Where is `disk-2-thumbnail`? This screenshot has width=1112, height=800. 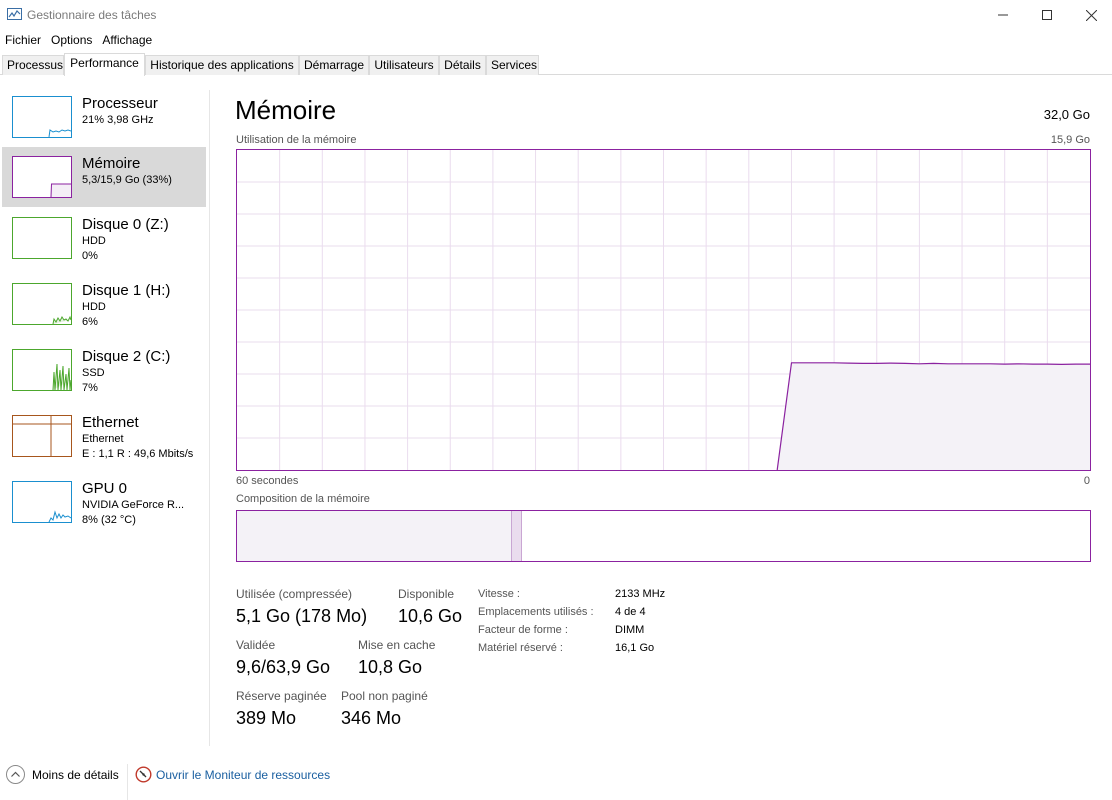
disk-2-thumbnail is located at coordinates (42, 370).